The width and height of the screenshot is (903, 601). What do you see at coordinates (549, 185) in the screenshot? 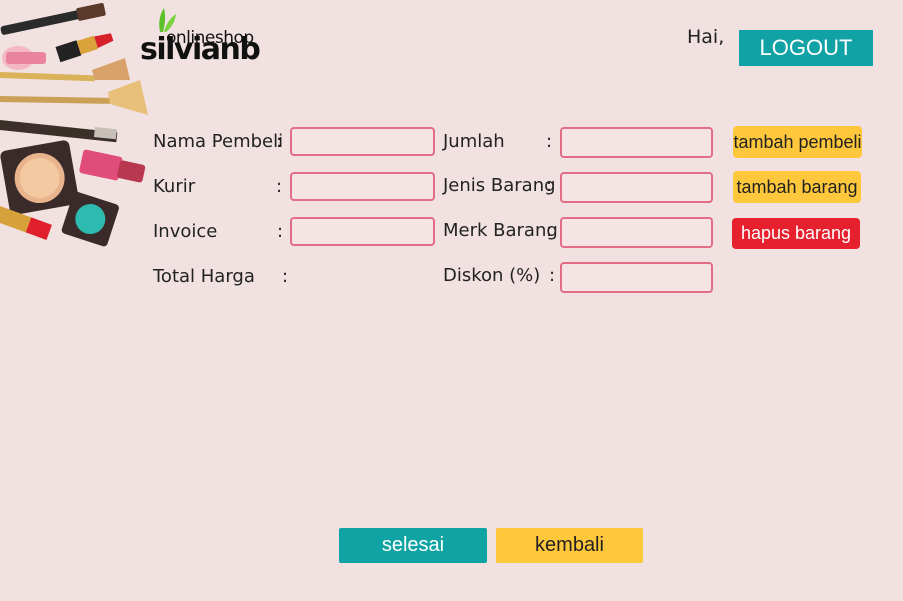
I see `jenis-barang-colon: :` at bounding box center [549, 185].